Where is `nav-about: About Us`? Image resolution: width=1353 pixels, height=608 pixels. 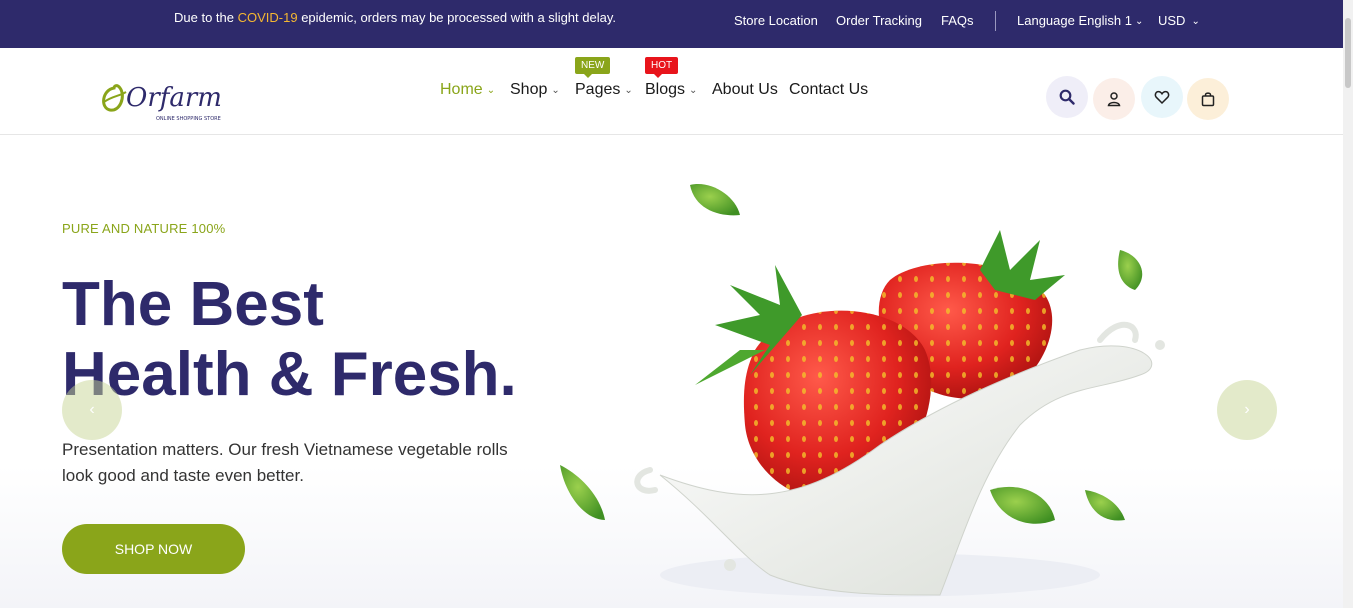
nav-about: About Us is located at coordinates (745, 90).